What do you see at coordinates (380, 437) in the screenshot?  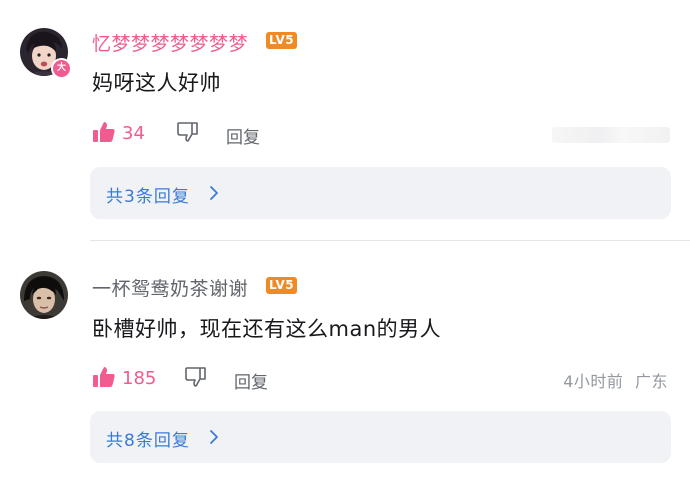 I see `view-replies-button: 共8条回复` at bounding box center [380, 437].